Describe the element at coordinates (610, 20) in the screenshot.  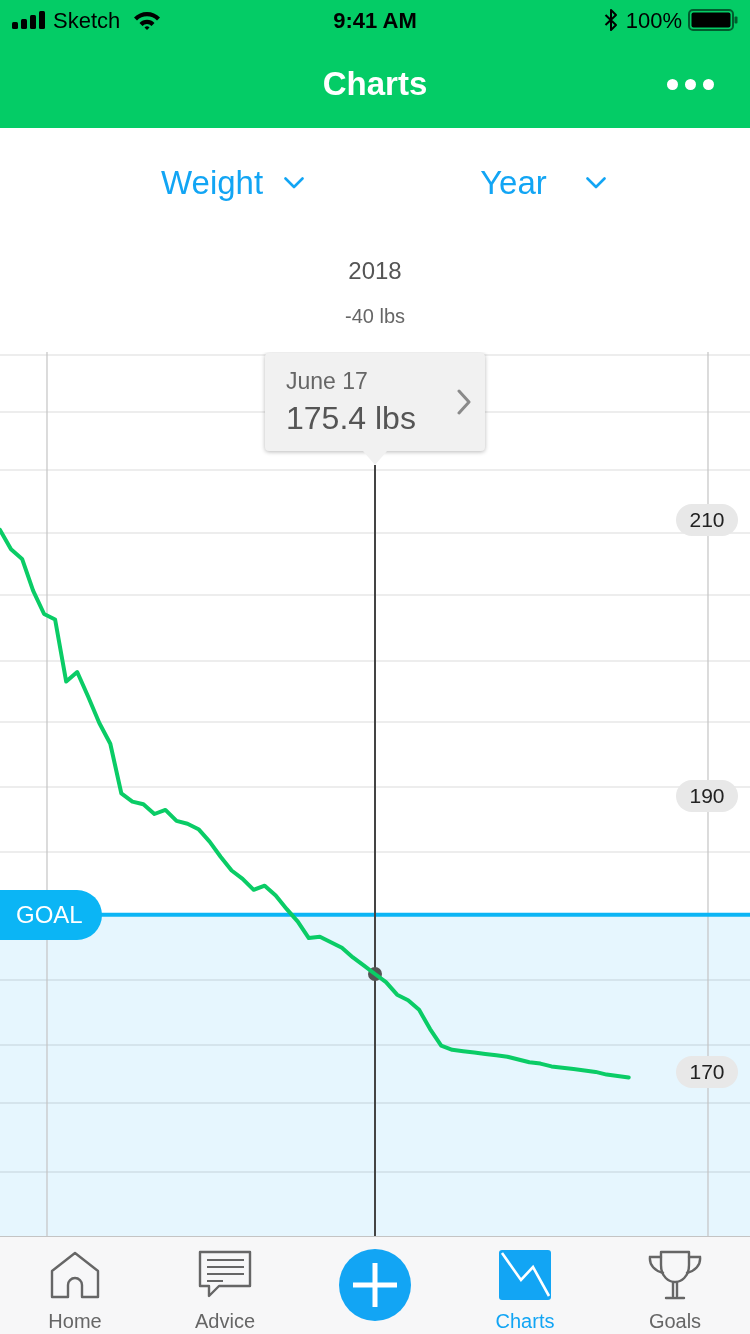
I see `bluetooth-icon` at that location.